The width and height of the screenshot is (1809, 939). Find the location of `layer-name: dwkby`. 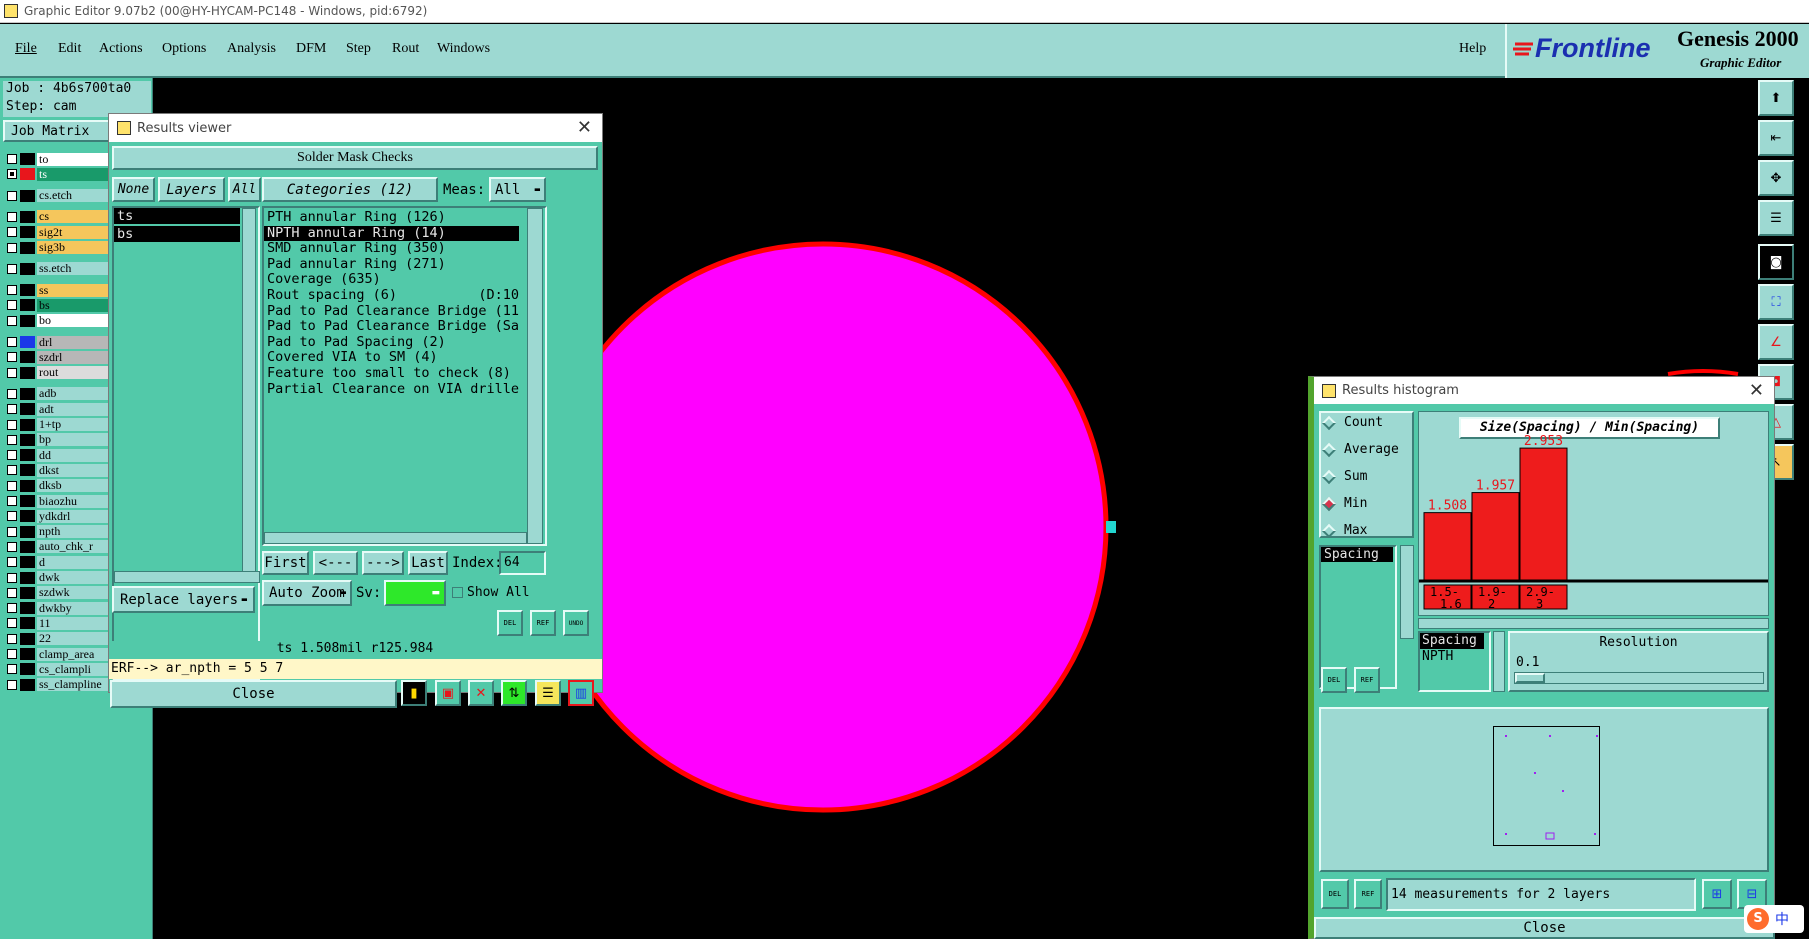

layer-name: dwkby is located at coordinates (73, 608).